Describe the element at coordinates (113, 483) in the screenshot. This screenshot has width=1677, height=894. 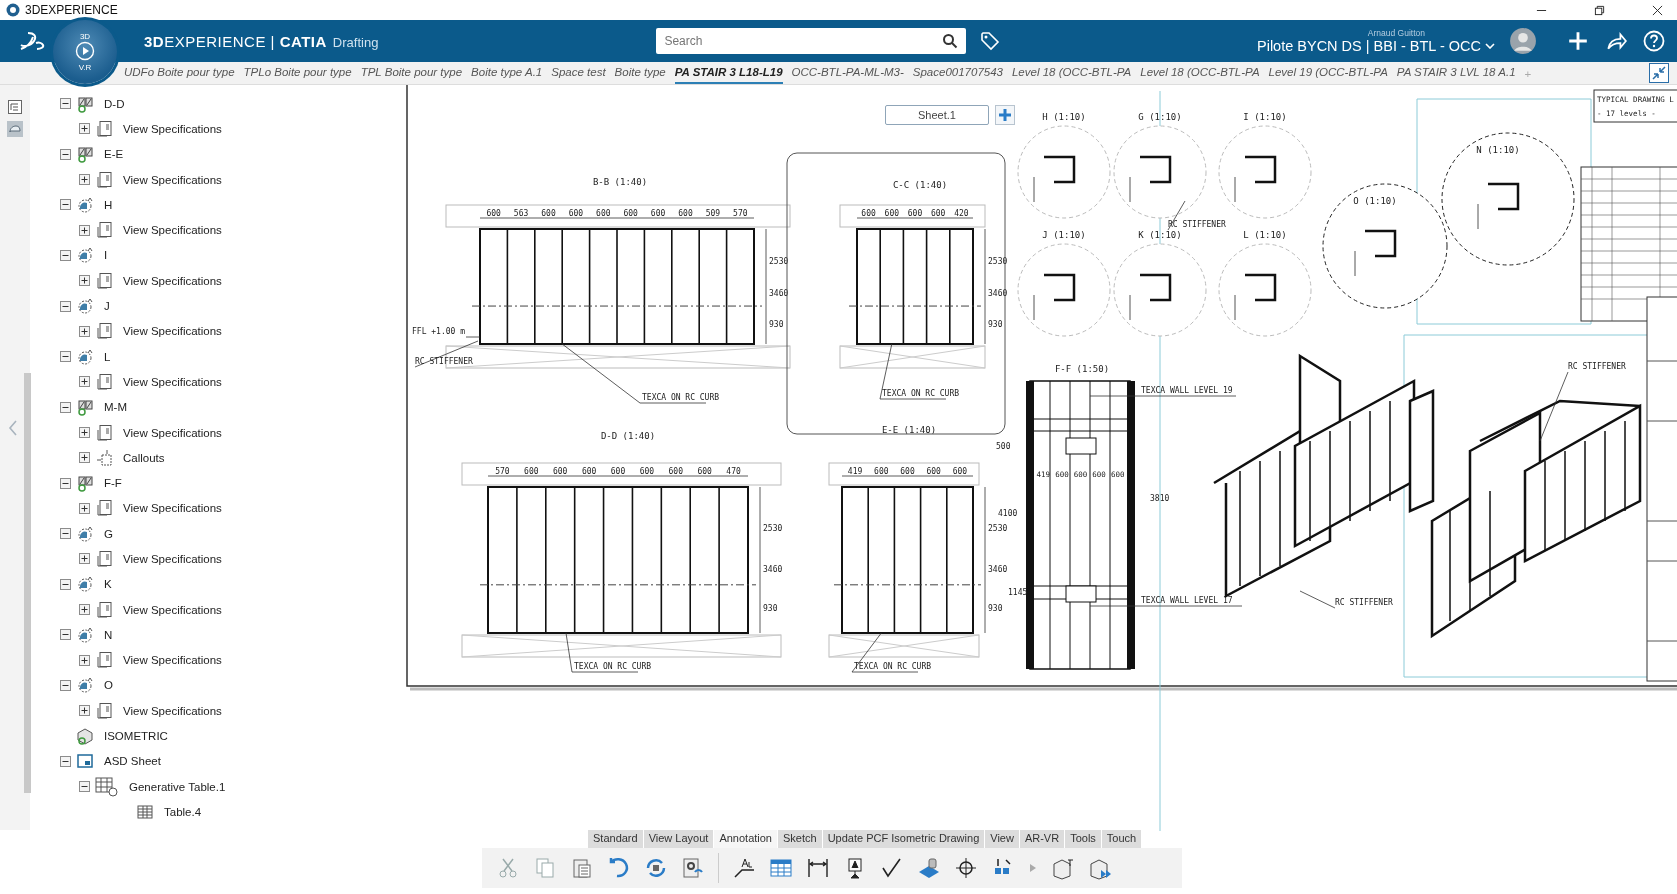
I see `tree-item: F-F` at that location.